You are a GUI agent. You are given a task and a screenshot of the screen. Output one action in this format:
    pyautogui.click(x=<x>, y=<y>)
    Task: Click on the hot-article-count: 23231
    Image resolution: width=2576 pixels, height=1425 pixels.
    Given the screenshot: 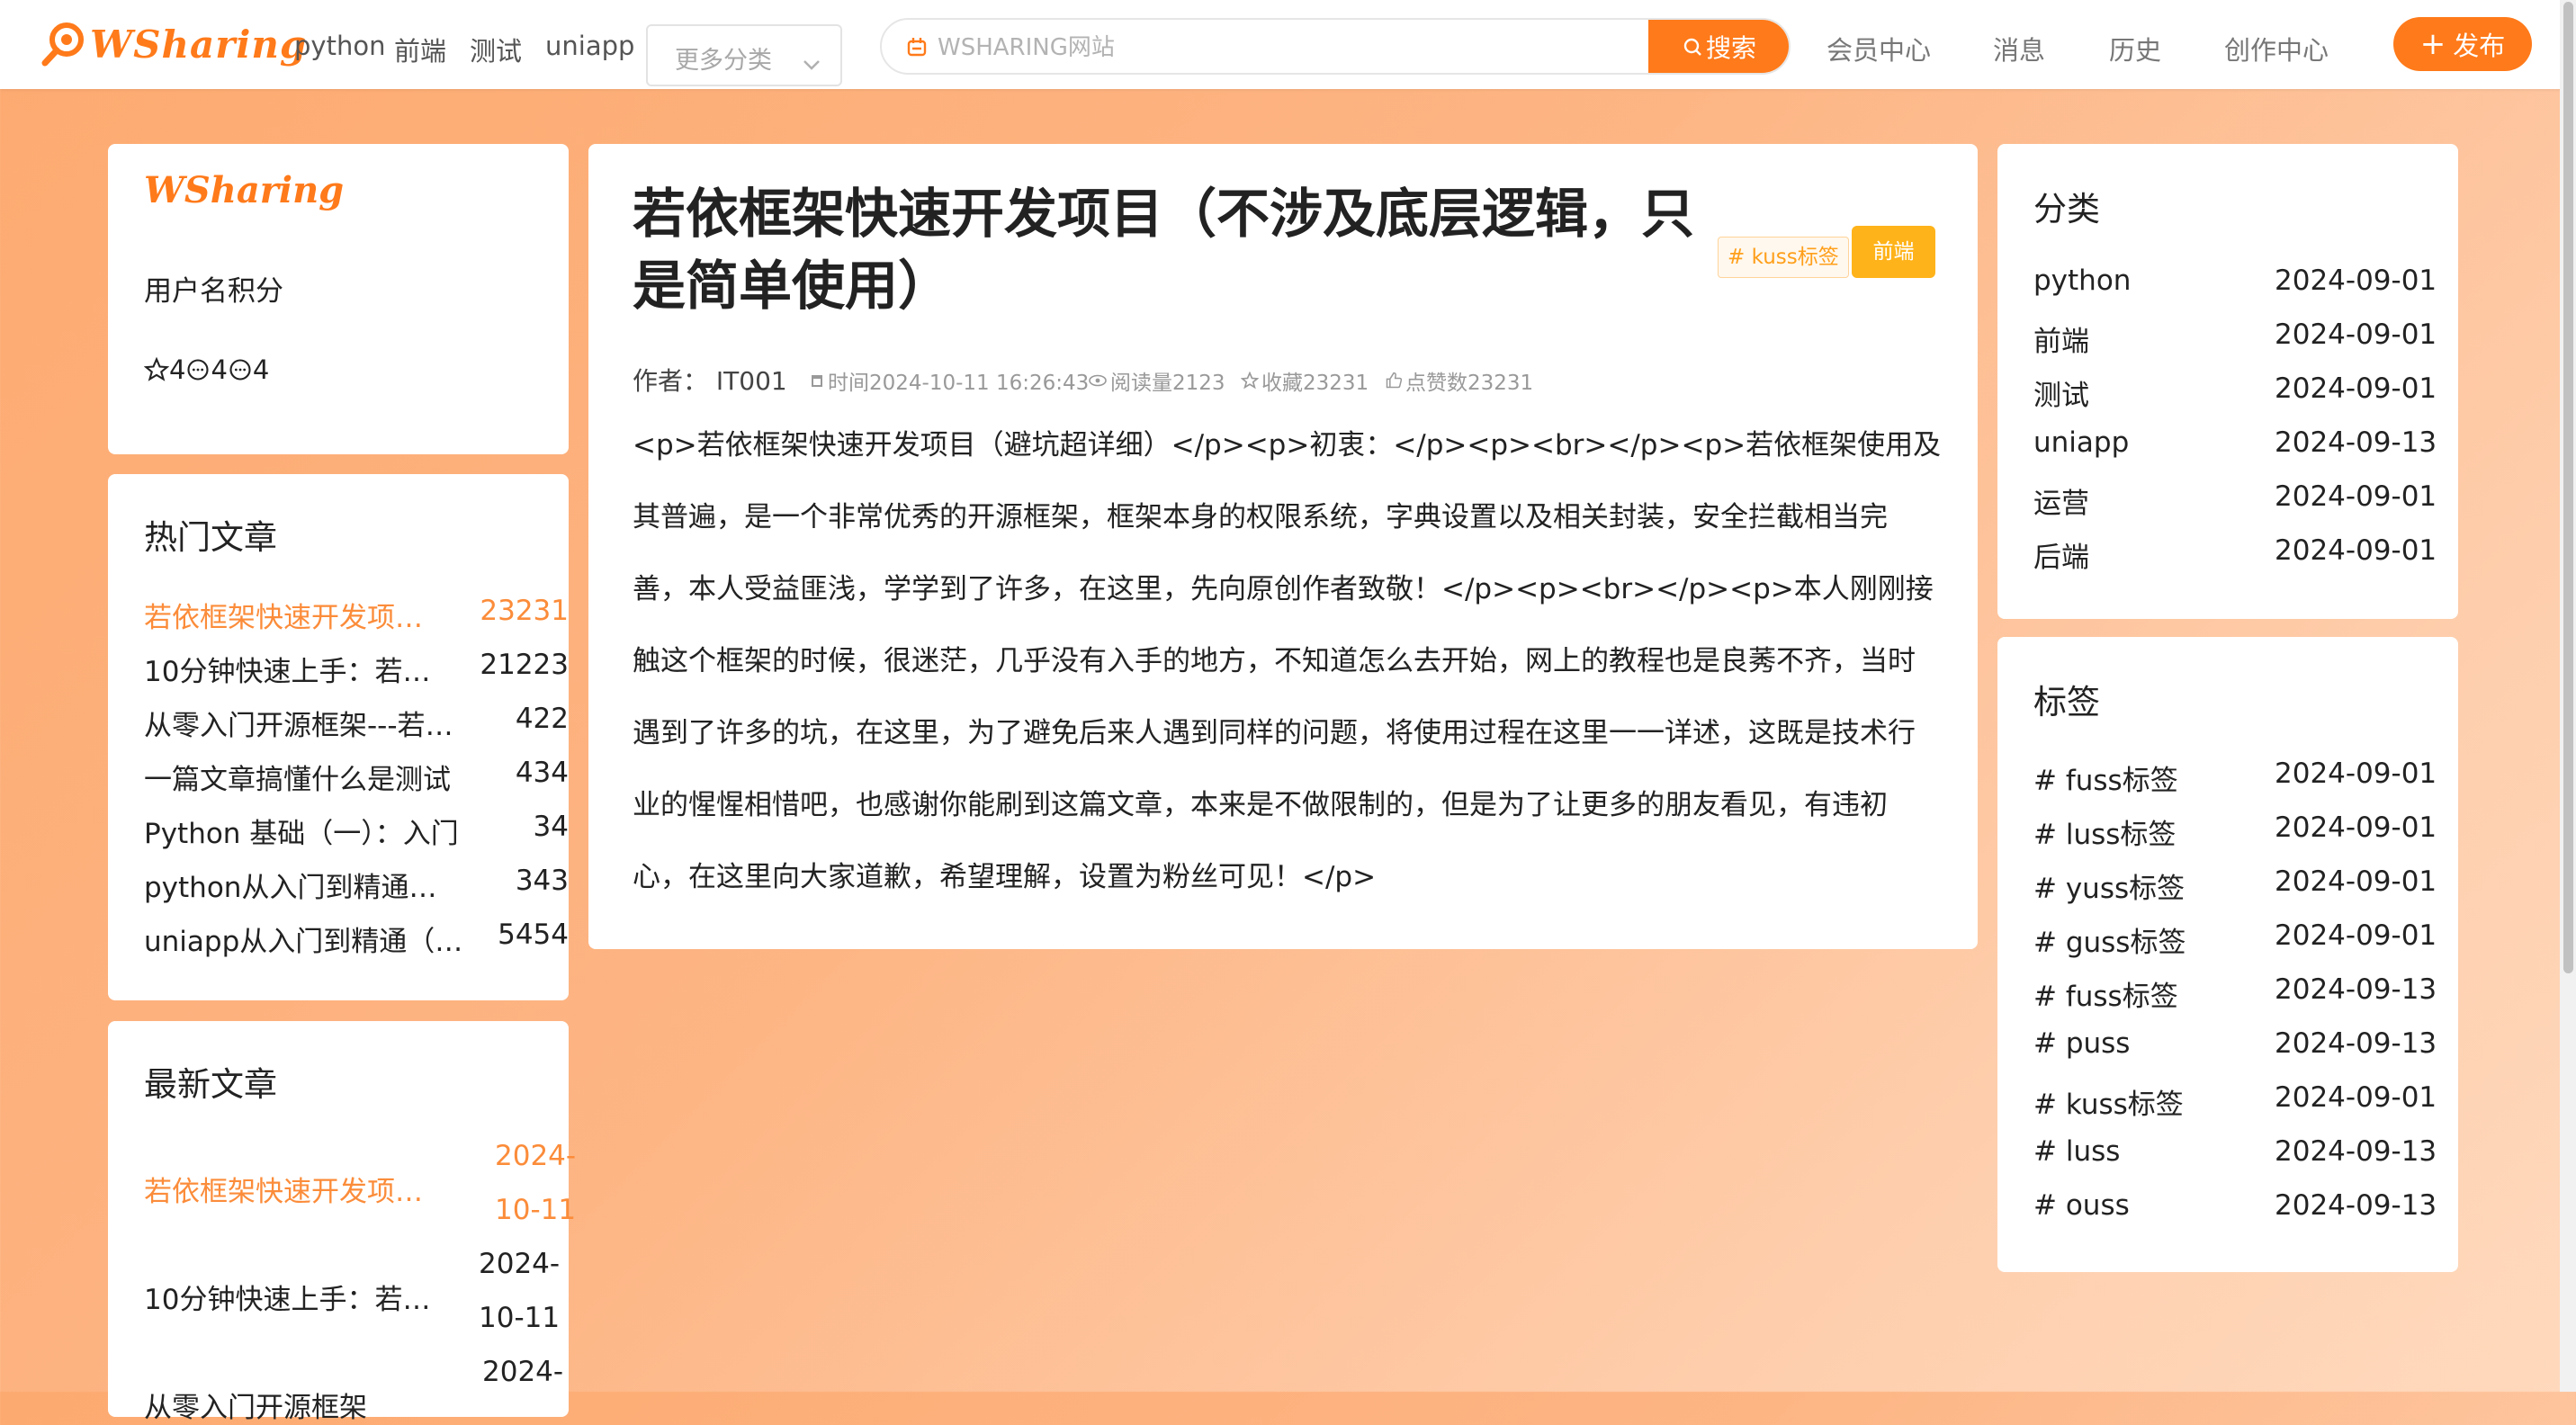 What is the action you would take?
    pyautogui.click(x=525, y=611)
    